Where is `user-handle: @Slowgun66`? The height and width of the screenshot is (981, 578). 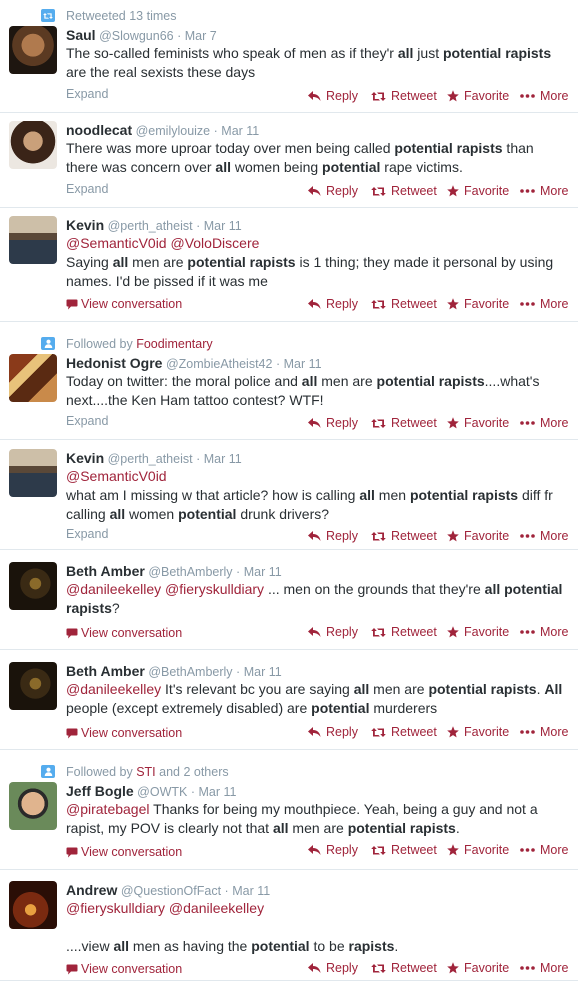
user-handle: @Slowgun66 is located at coordinates (136, 36).